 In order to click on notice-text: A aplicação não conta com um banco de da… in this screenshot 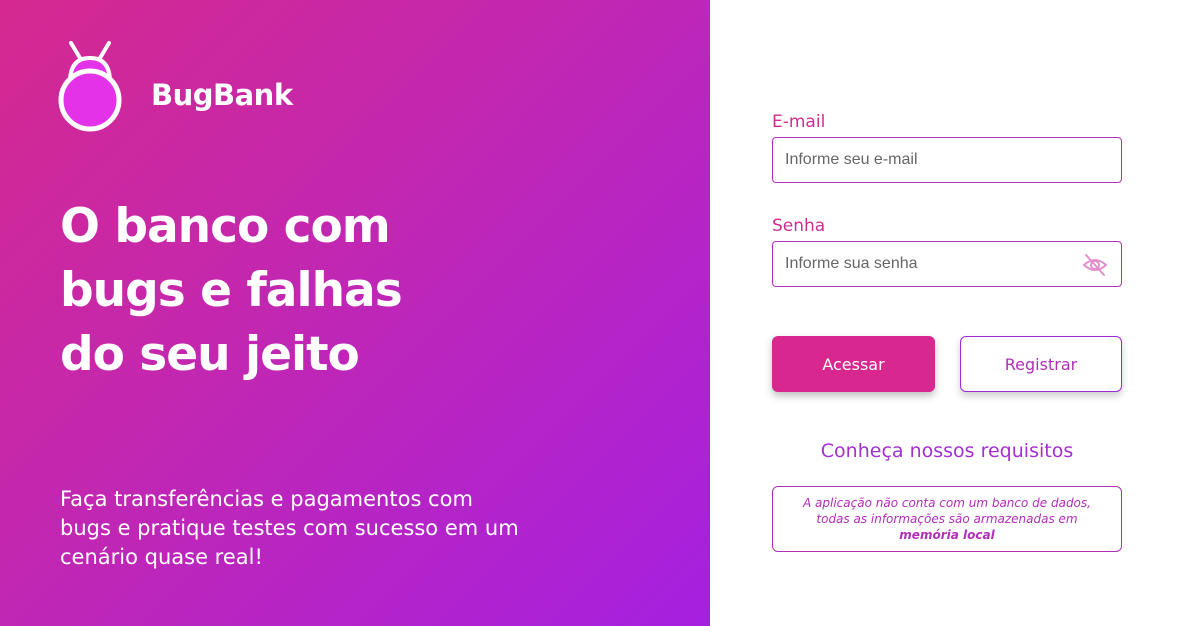, I will do `click(947, 519)`.